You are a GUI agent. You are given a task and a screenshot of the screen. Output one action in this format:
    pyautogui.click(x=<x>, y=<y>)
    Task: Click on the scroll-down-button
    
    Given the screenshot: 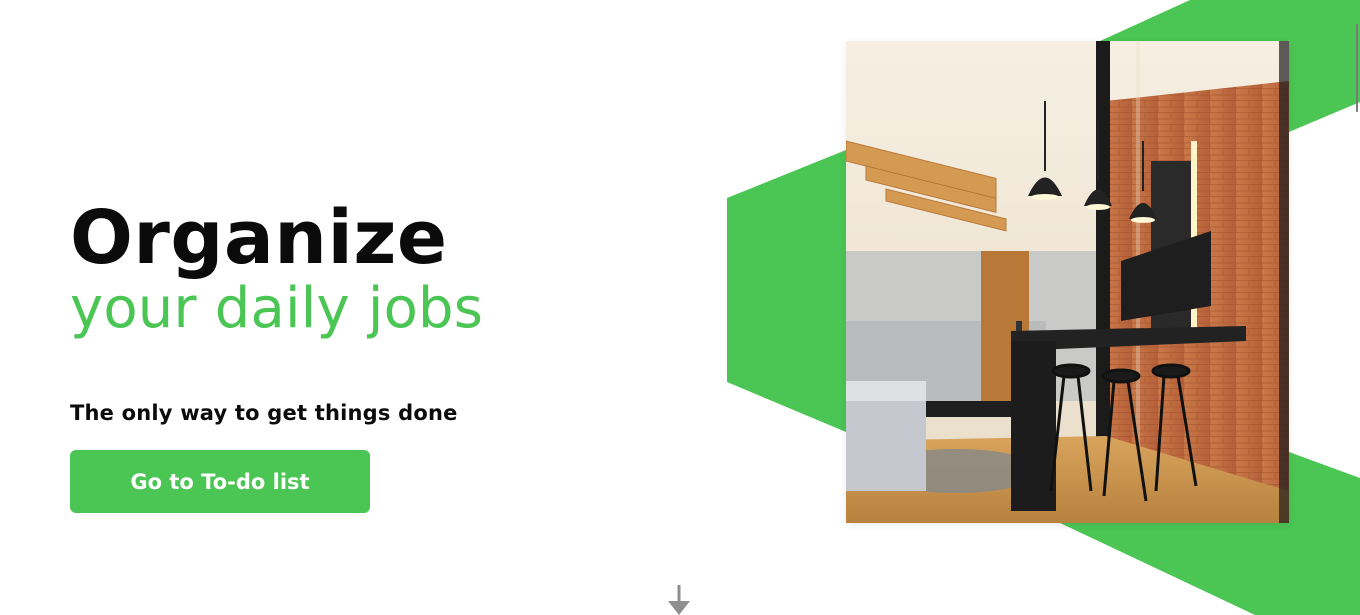 What is the action you would take?
    pyautogui.click(x=679, y=599)
    